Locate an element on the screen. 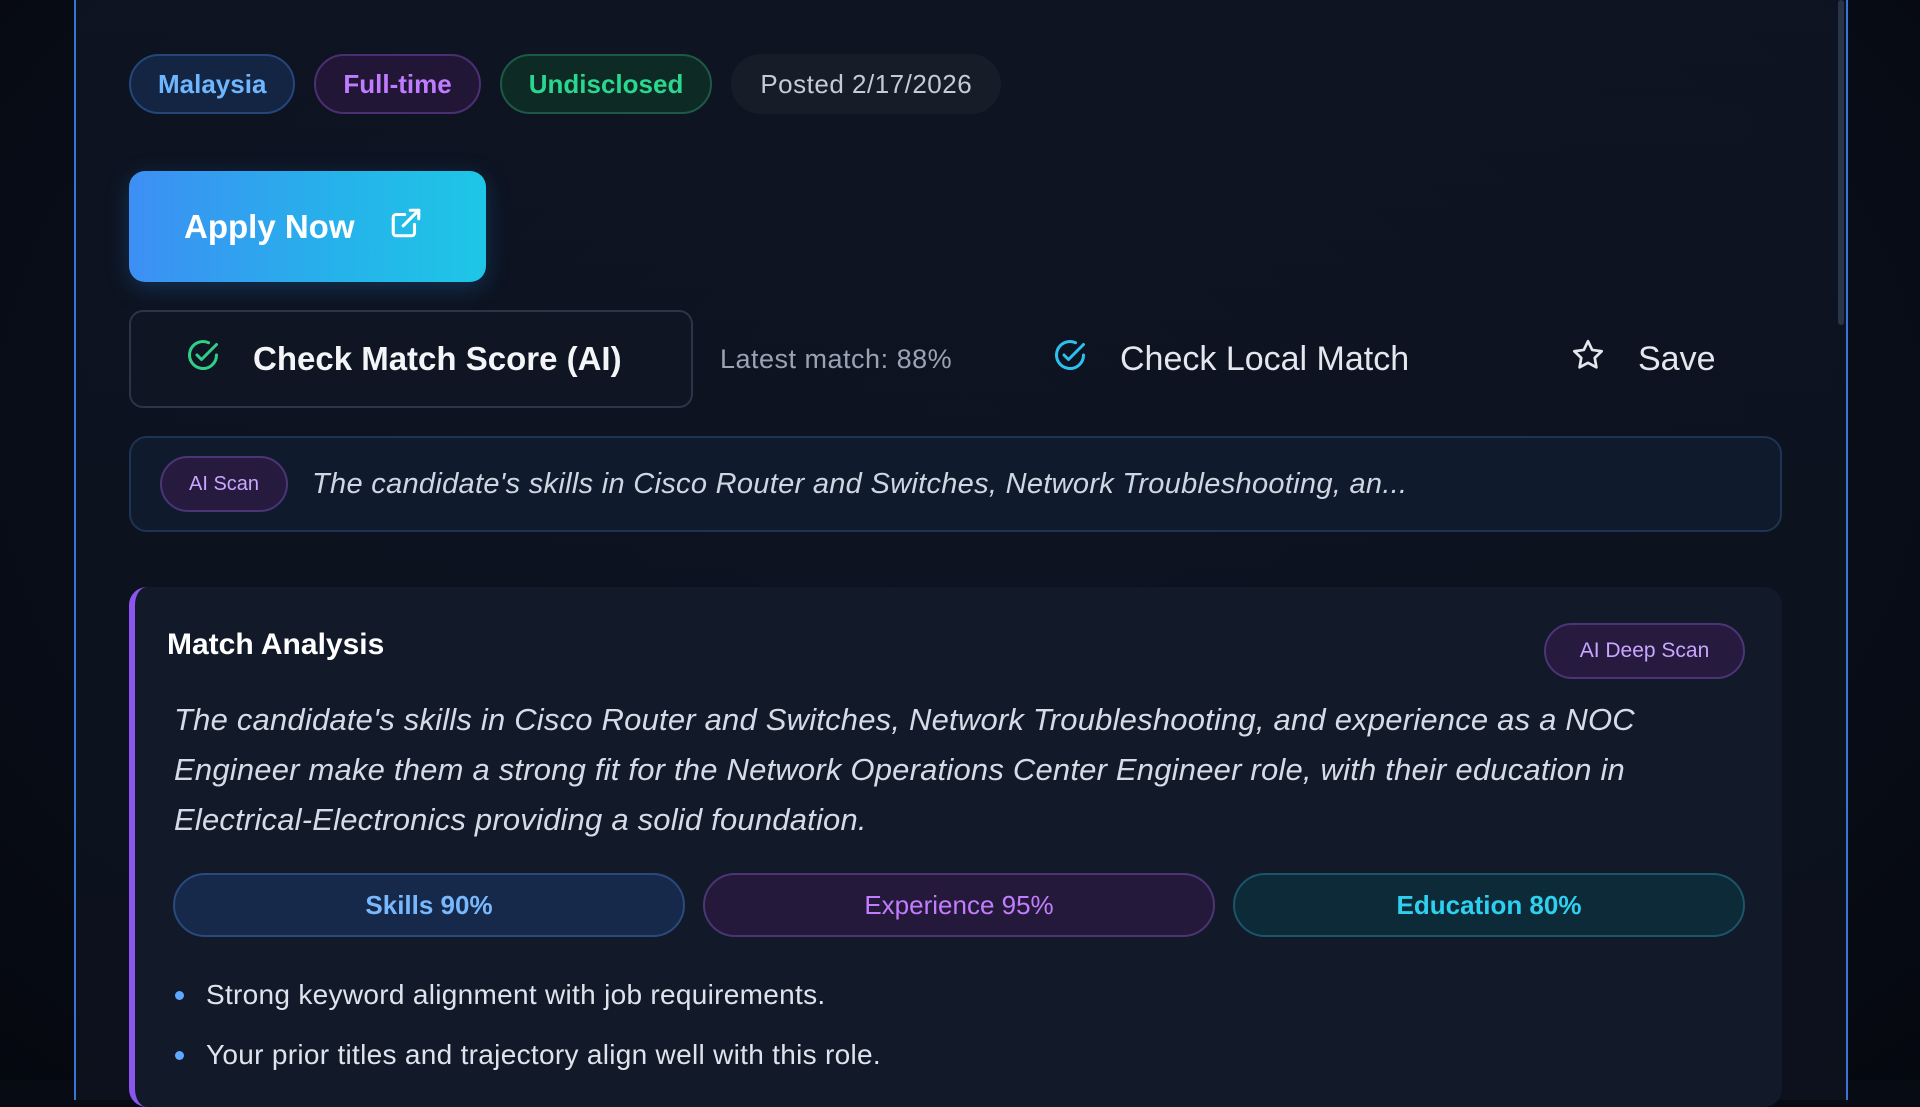 The image size is (1920, 1107). score-breakdown: Skills 90% Experience 95% Education 80% is located at coordinates (959, 905).